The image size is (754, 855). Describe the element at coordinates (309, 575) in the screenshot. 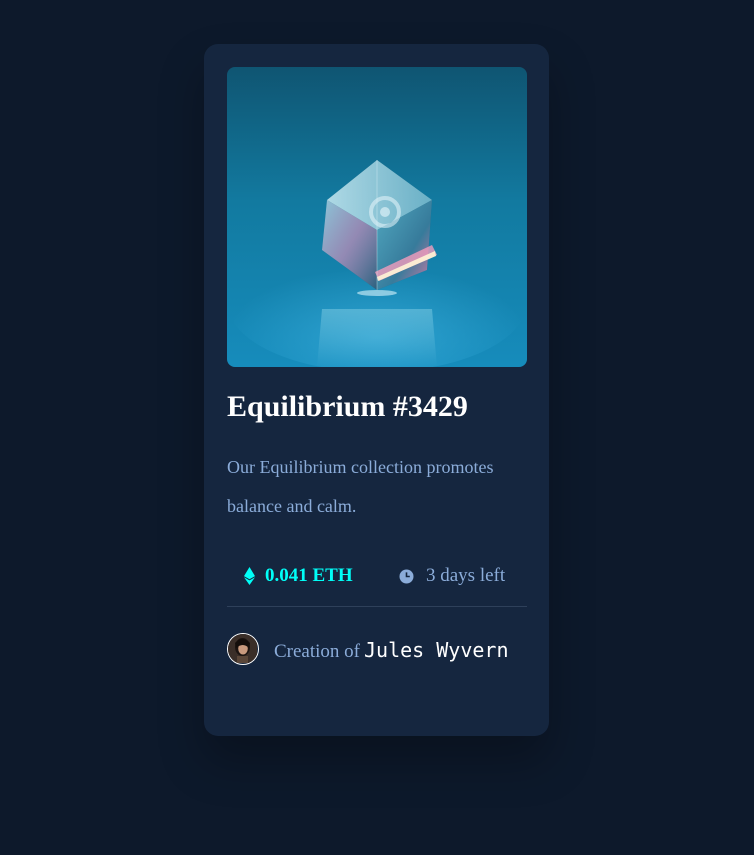

I see `price-value: 0.041 ETH` at that location.